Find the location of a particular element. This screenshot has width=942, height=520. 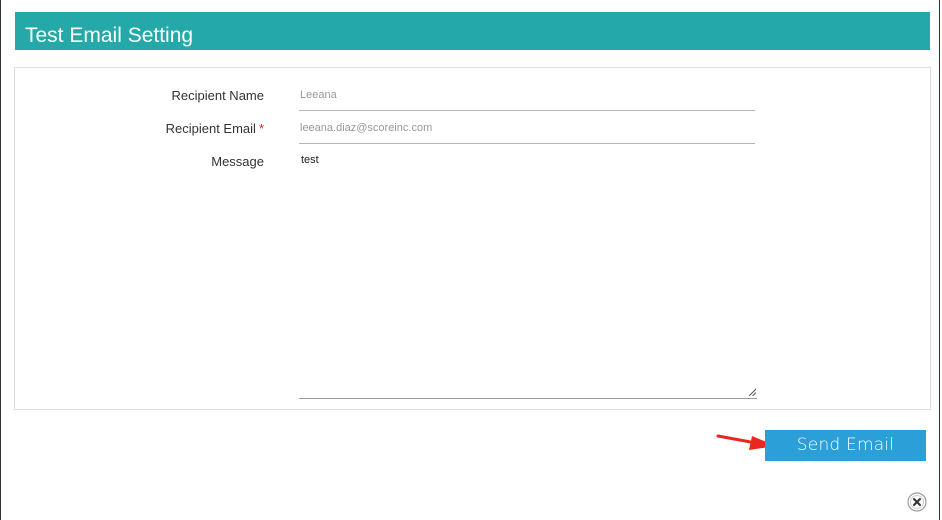

recipient-email-label-text: Recipient Email is located at coordinates (210, 128).